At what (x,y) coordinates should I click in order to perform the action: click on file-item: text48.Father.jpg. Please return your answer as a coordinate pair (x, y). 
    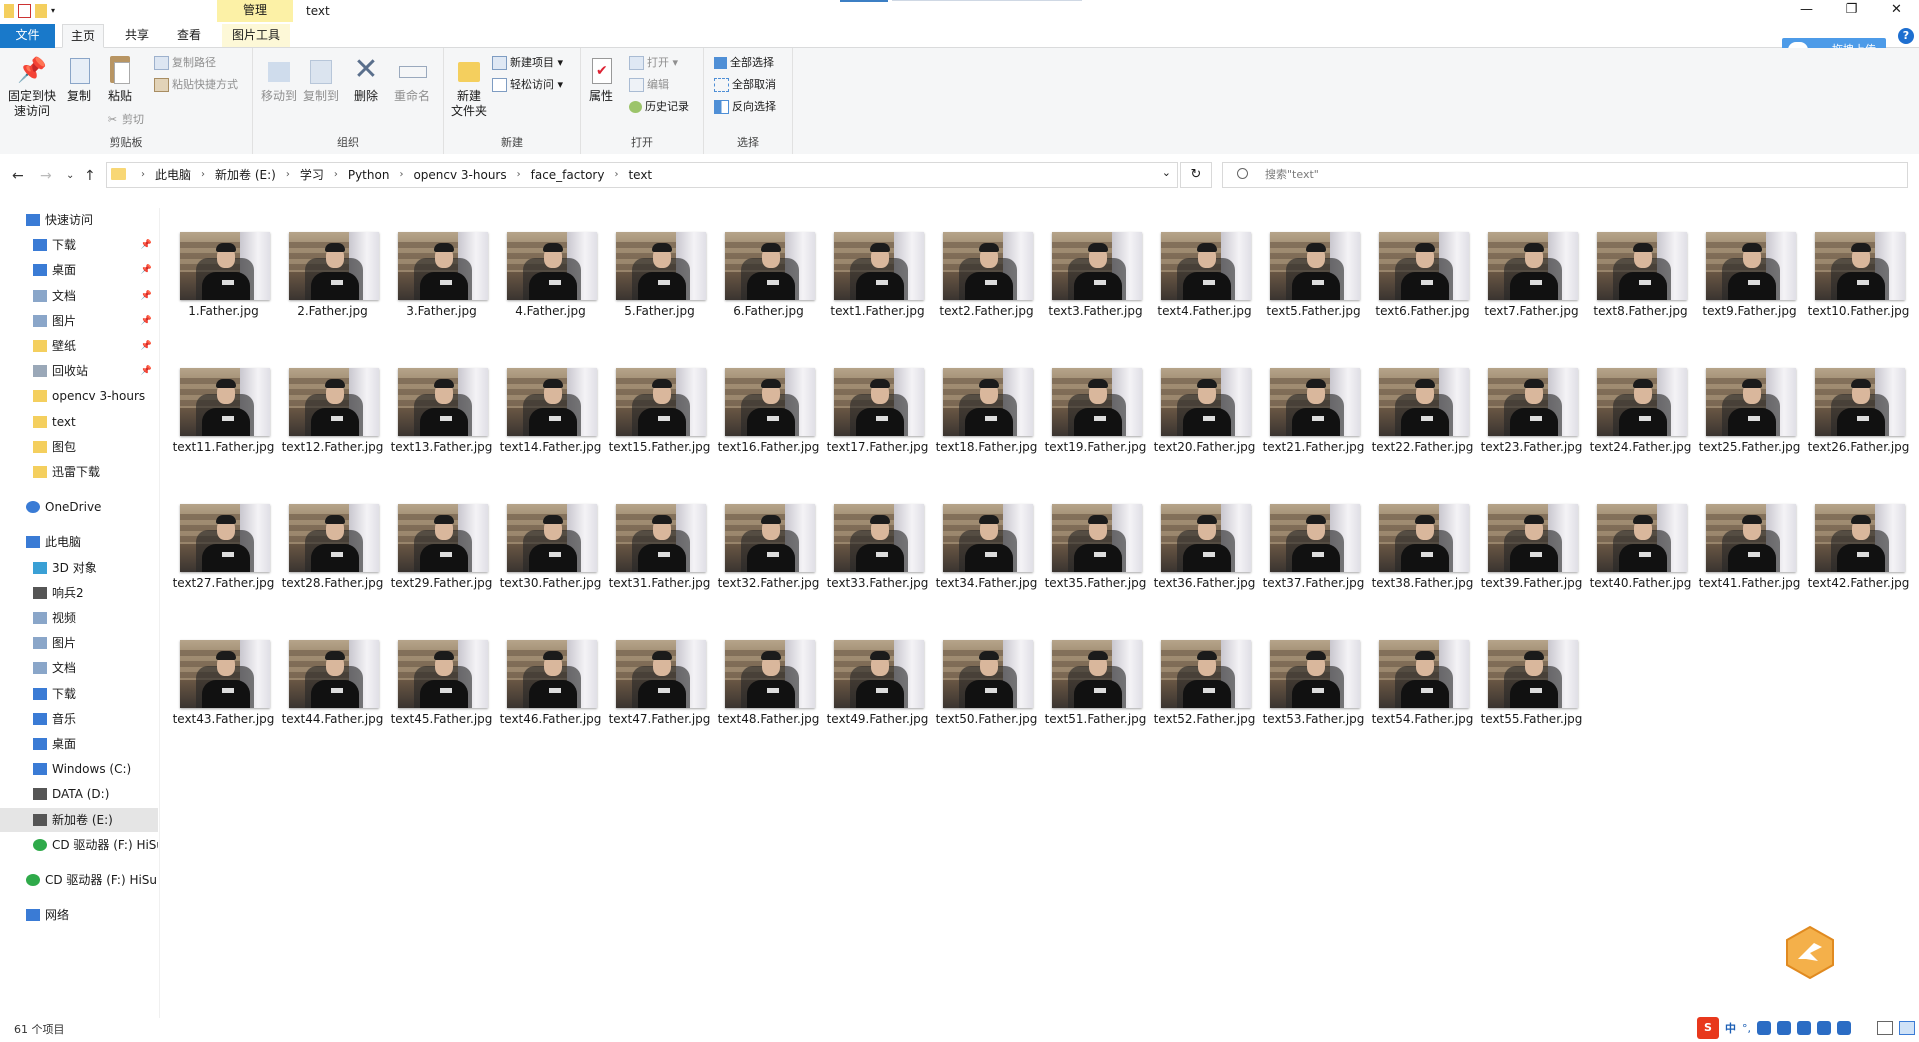
    Looking at the image, I should click on (768, 694).